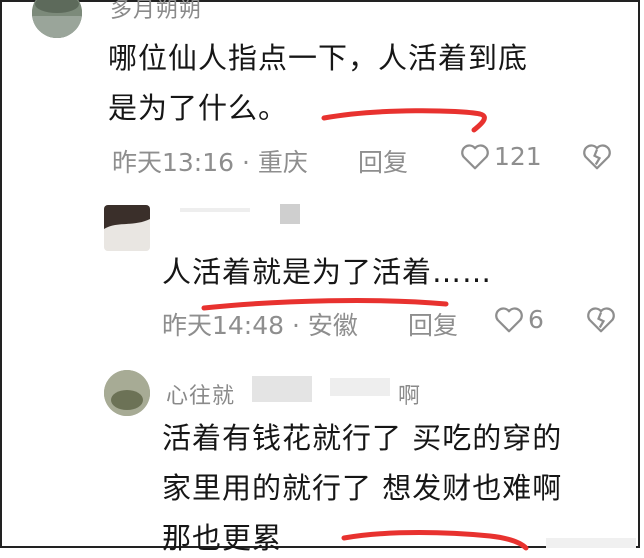  I want to click on comment-username: 心往就, so click(200, 394).